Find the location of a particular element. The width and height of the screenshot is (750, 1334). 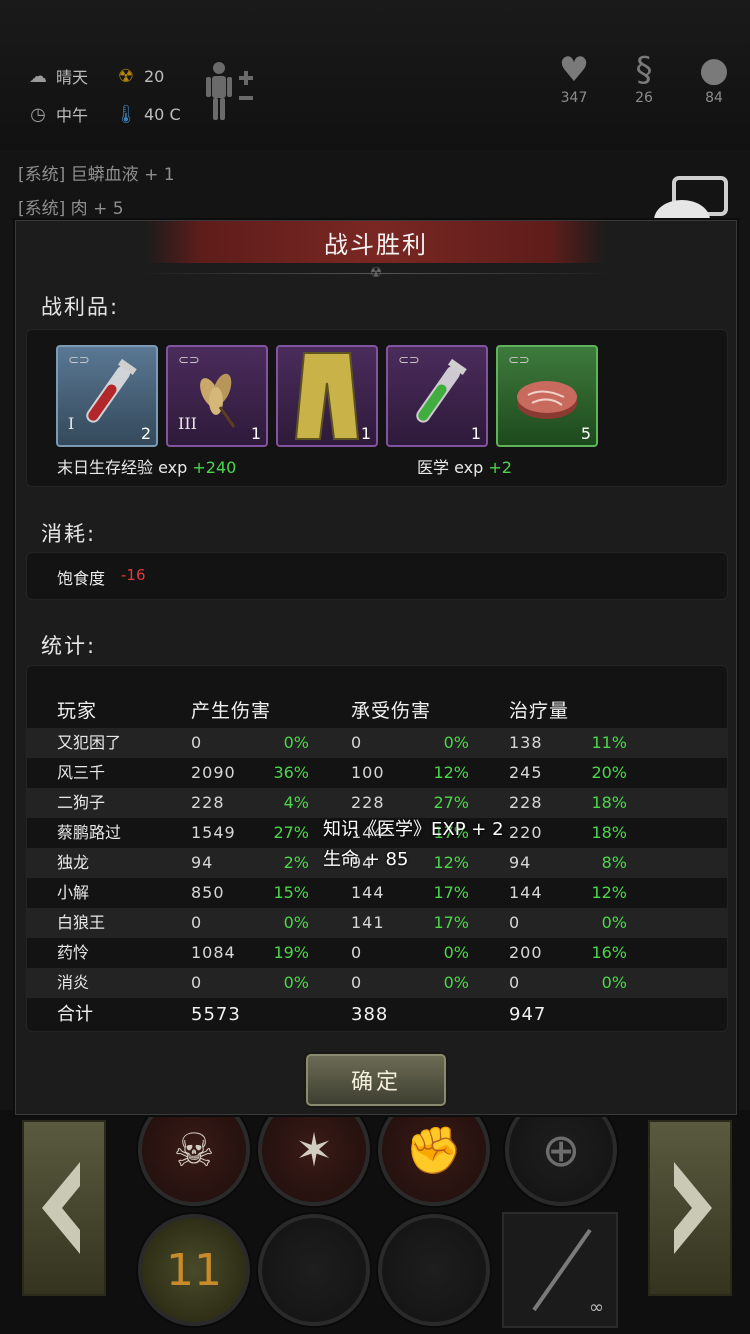

stats-row: 药怜 1084 19% 0 0% 200 16% is located at coordinates (377, 953).